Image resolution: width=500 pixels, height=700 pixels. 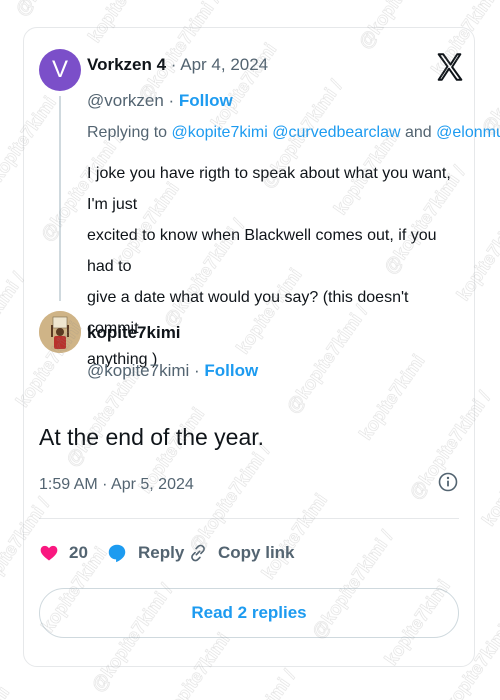 I want to click on like-count: 20, so click(x=78, y=552).